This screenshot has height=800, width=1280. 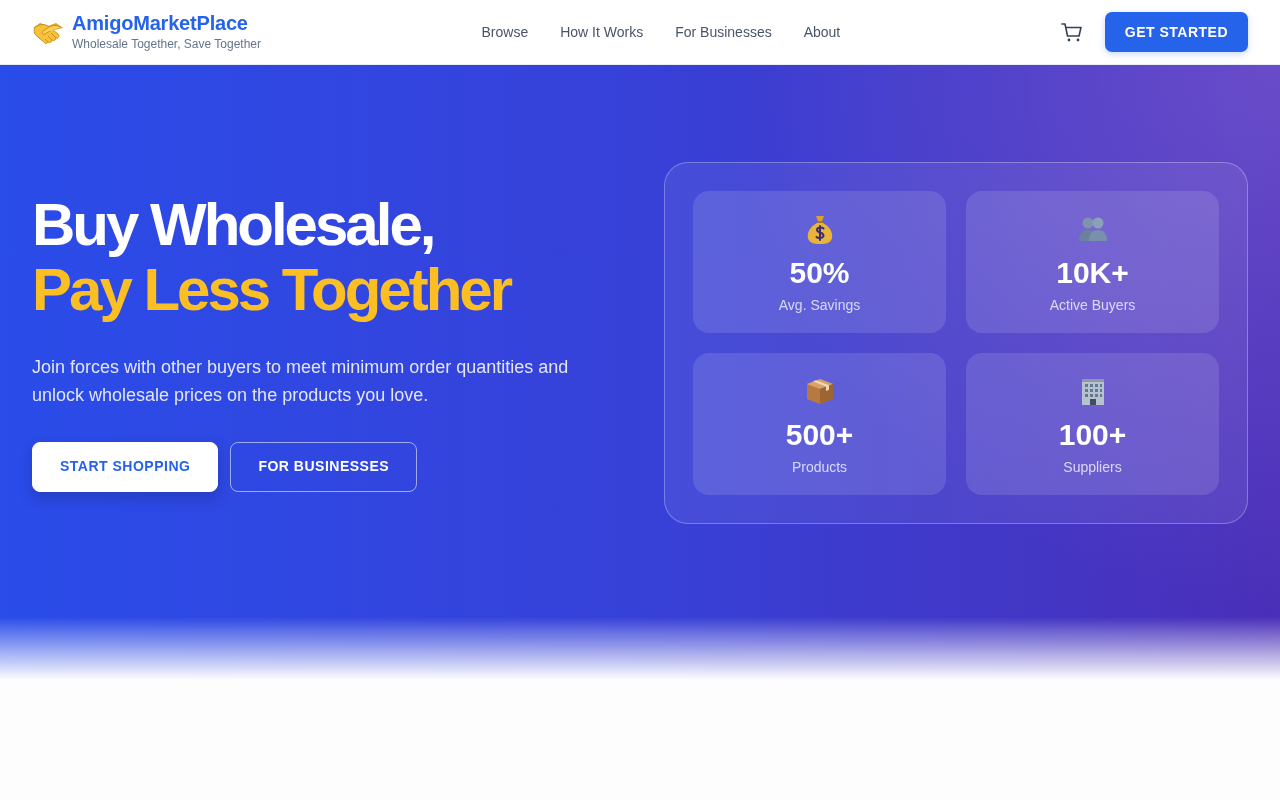 I want to click on stat-label: Avg. Savings, so click(x=819, y=304).